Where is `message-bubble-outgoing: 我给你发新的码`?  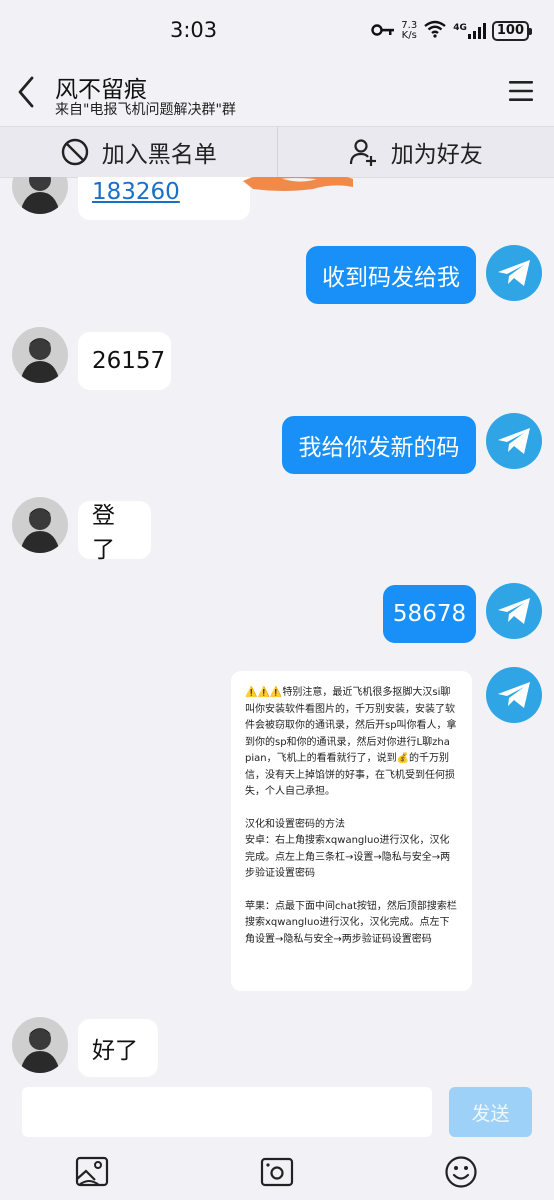
message-bubble-outgoing: 我给你发新的码 is located at coordinates (379, 445).